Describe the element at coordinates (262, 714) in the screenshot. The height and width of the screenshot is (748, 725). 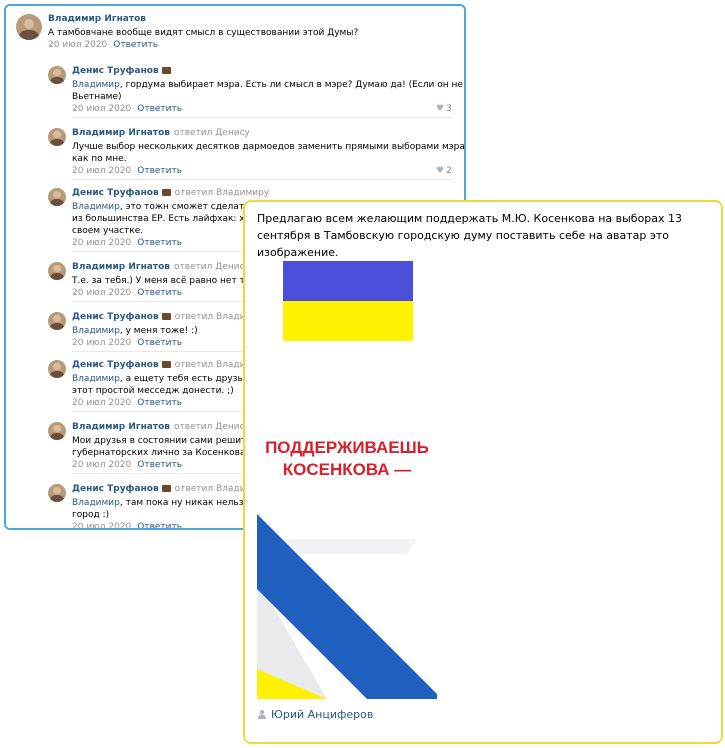
I see `user-icon` at that location.